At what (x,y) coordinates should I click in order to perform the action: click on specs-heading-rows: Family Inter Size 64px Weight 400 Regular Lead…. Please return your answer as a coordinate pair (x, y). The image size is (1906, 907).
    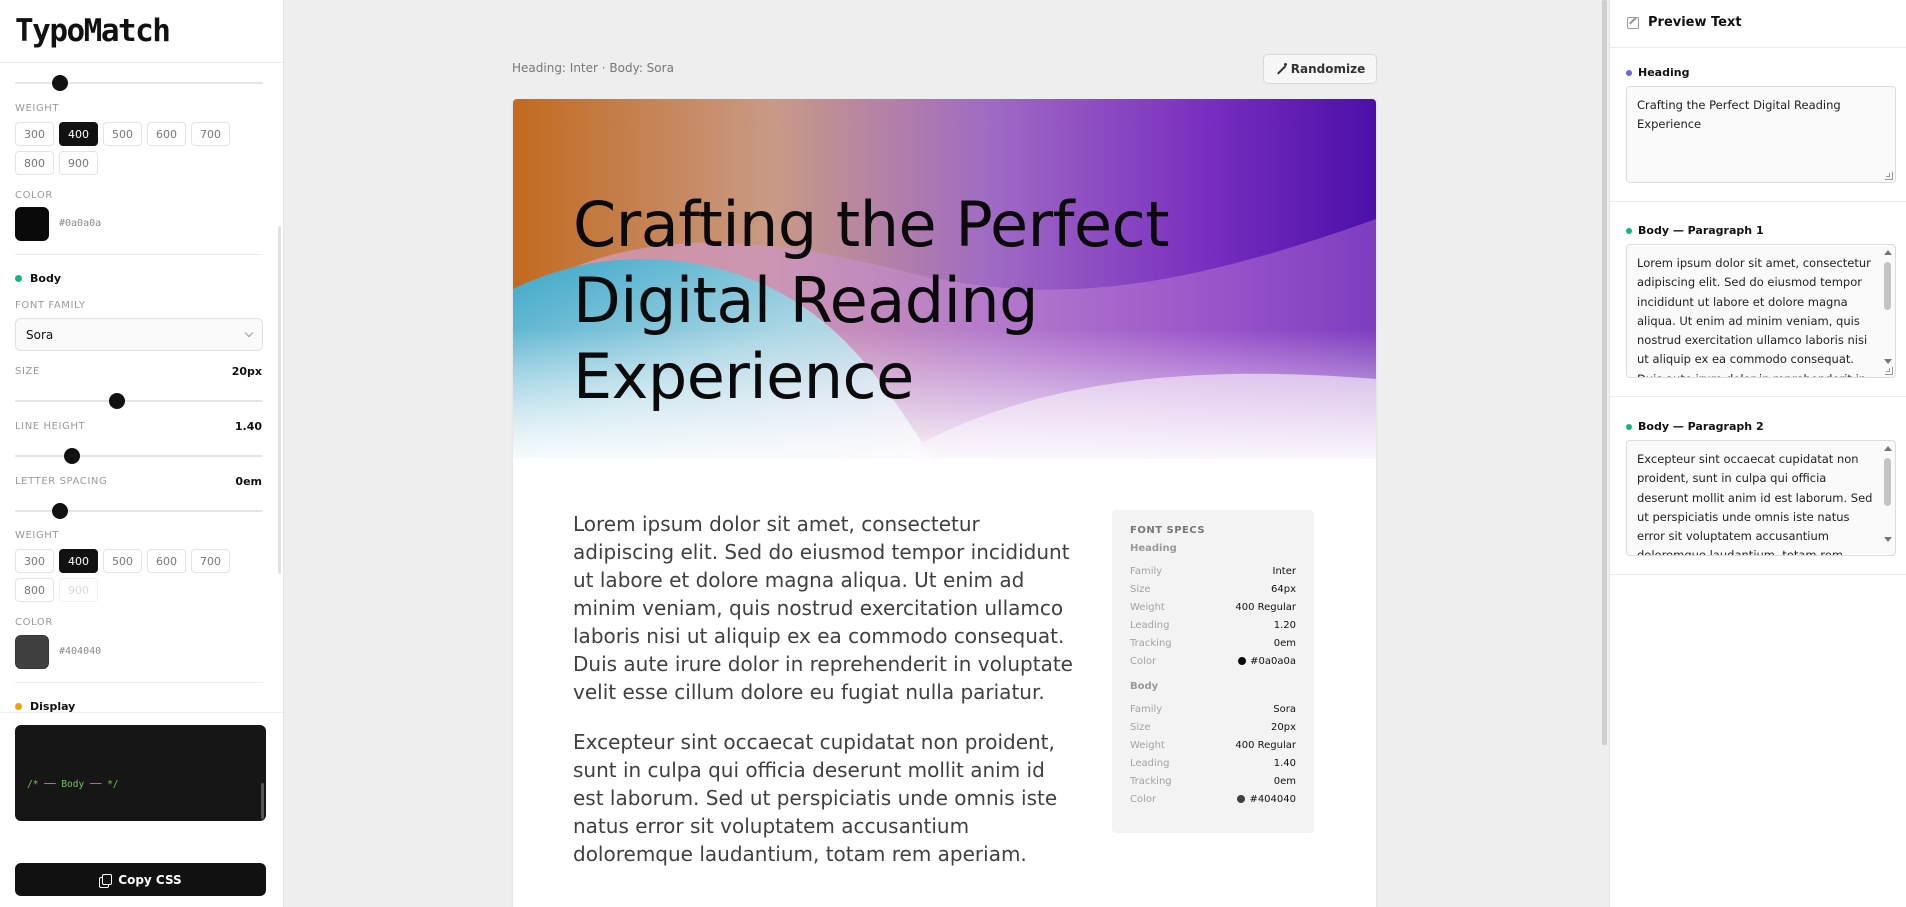
    Looking at the image, I should click on (1213, 616).